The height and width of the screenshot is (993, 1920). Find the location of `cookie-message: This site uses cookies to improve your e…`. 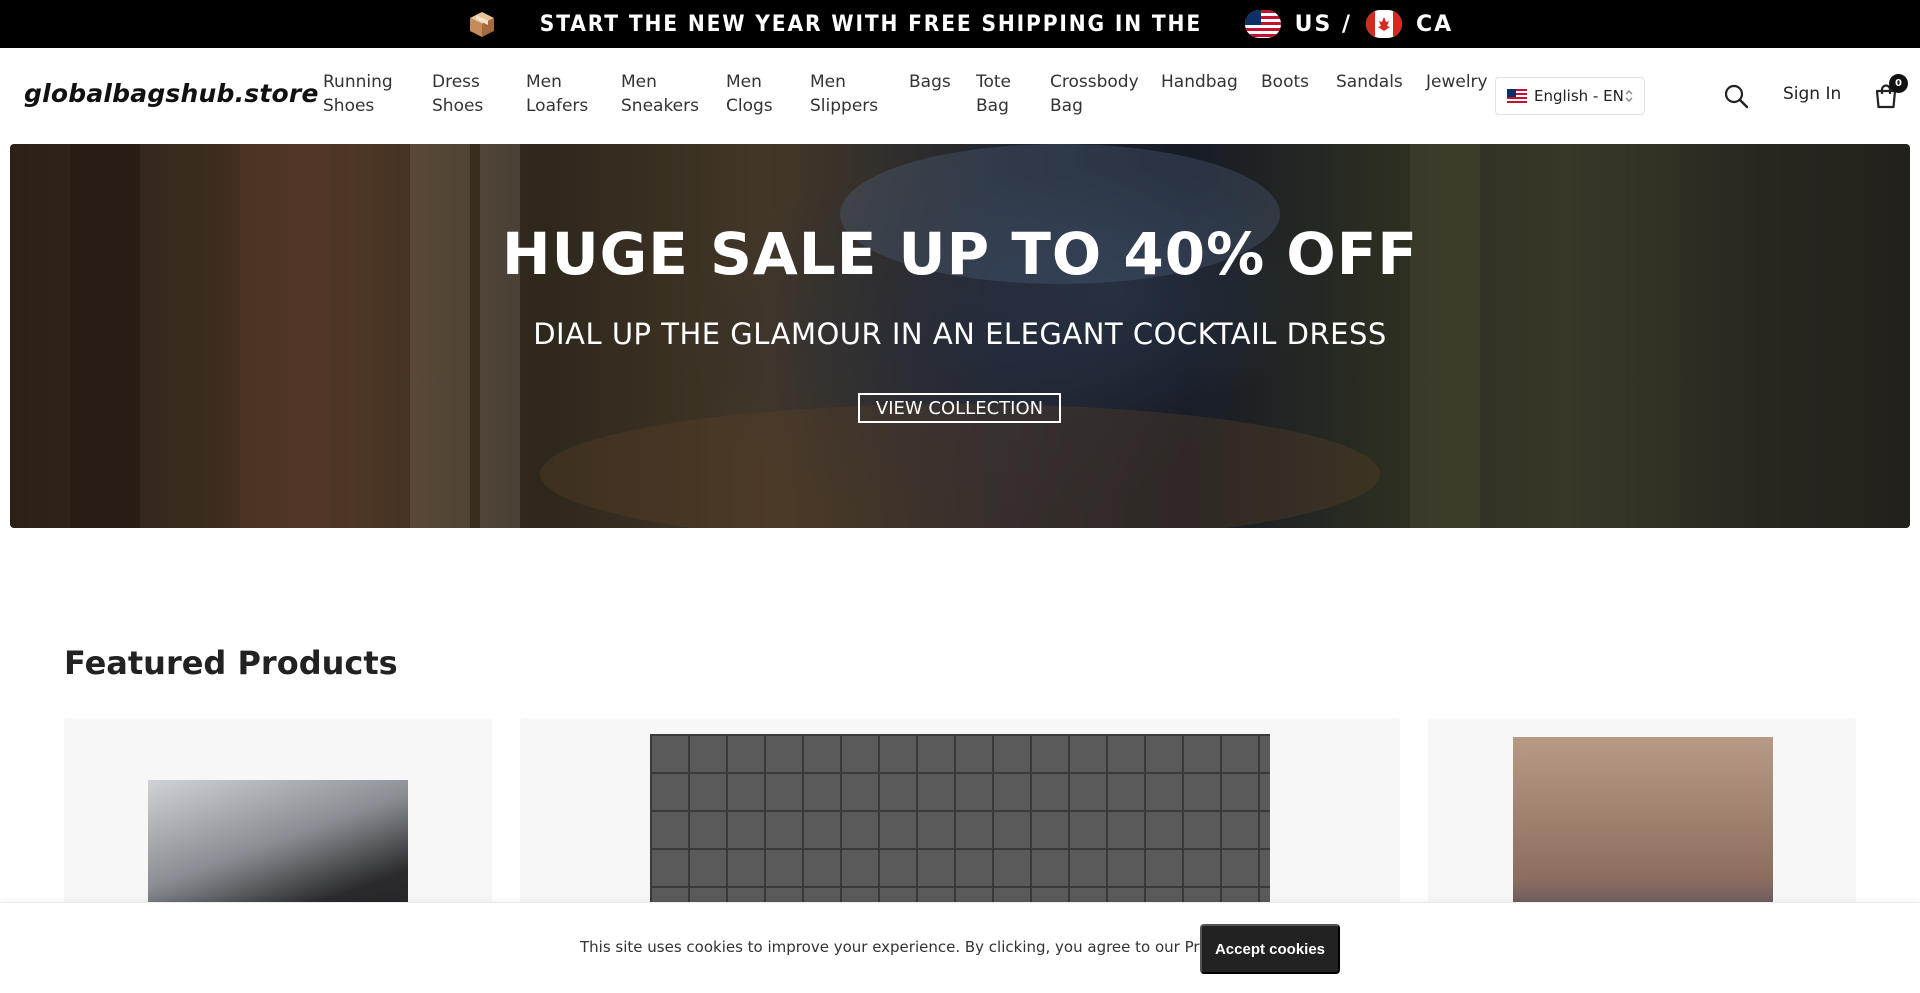

cookie-message: This site uses cookies to improve your e… is located at coordinates (935, 947).